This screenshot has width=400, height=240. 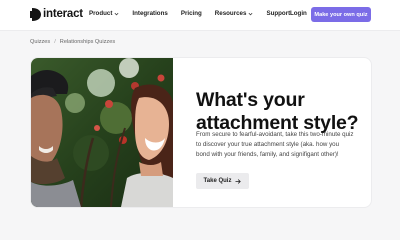 What do you see at coordinates (217, 181) in the screenshot?
I see `take-quiz-label: Take Quiz` at bounding box center [217, 181].